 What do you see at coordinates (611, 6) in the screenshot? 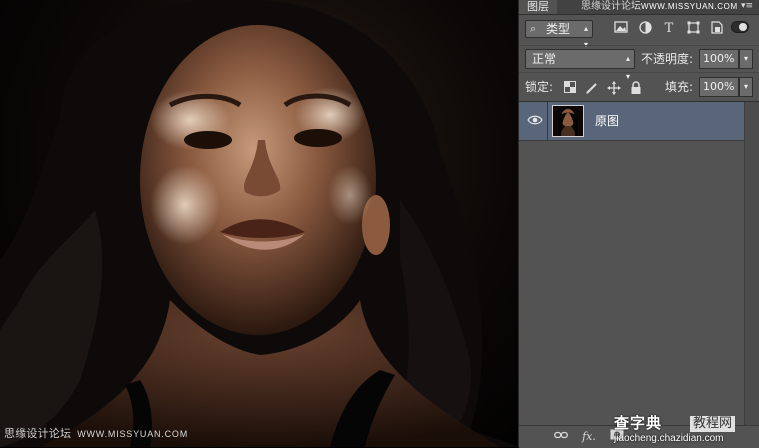
I see `top-watermark-text: 思缘设计论坛` at bounding box center [611, 6].